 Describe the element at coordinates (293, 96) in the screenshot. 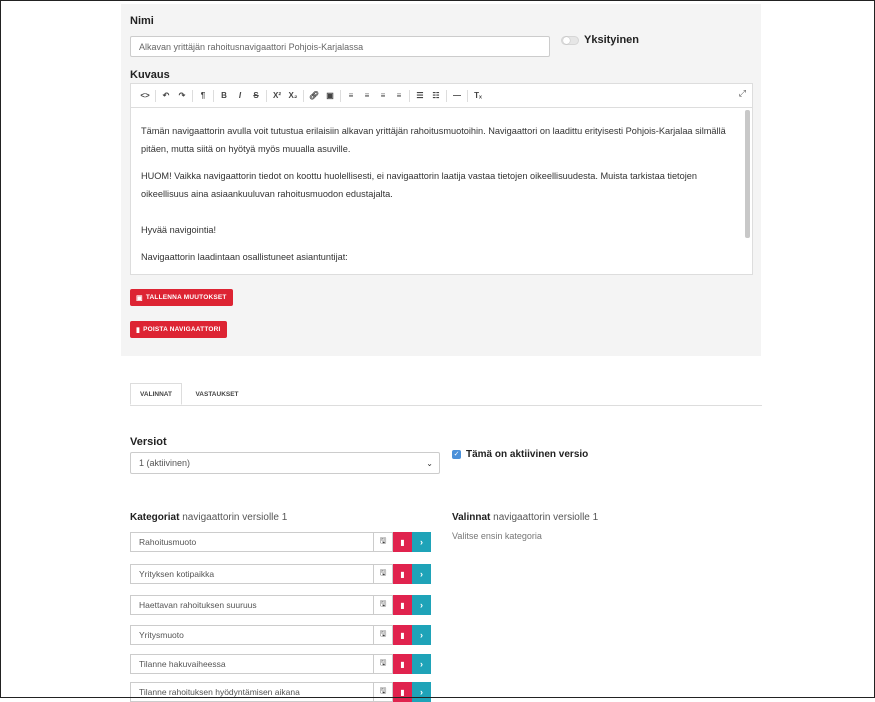

I see `subscript-icon: X₂` at that location.